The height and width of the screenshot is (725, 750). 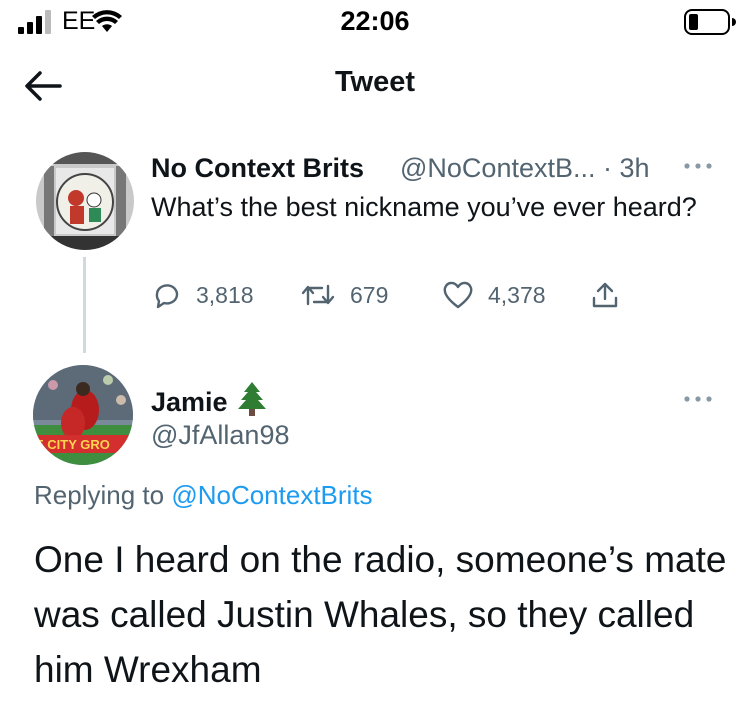 What do you see at coordinates (605, 295) in the screenshot?
I see `share-icon` at bounding box center [605, 295].